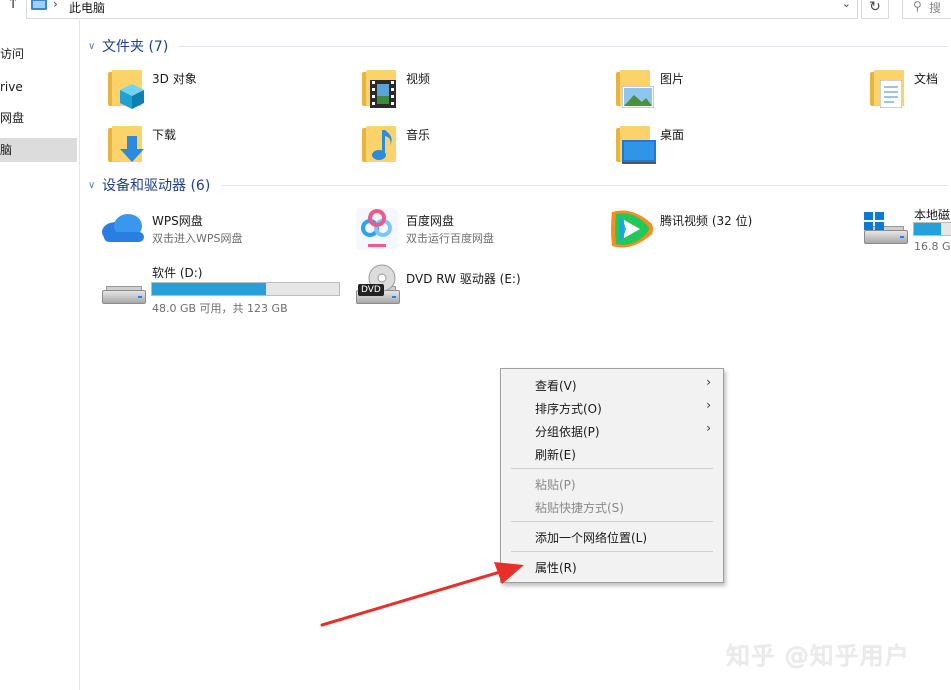  Describe the element at coordinates (450, 238) in the screenshot. I see `device-subtitle: 双击运行百度网盘` at that location.